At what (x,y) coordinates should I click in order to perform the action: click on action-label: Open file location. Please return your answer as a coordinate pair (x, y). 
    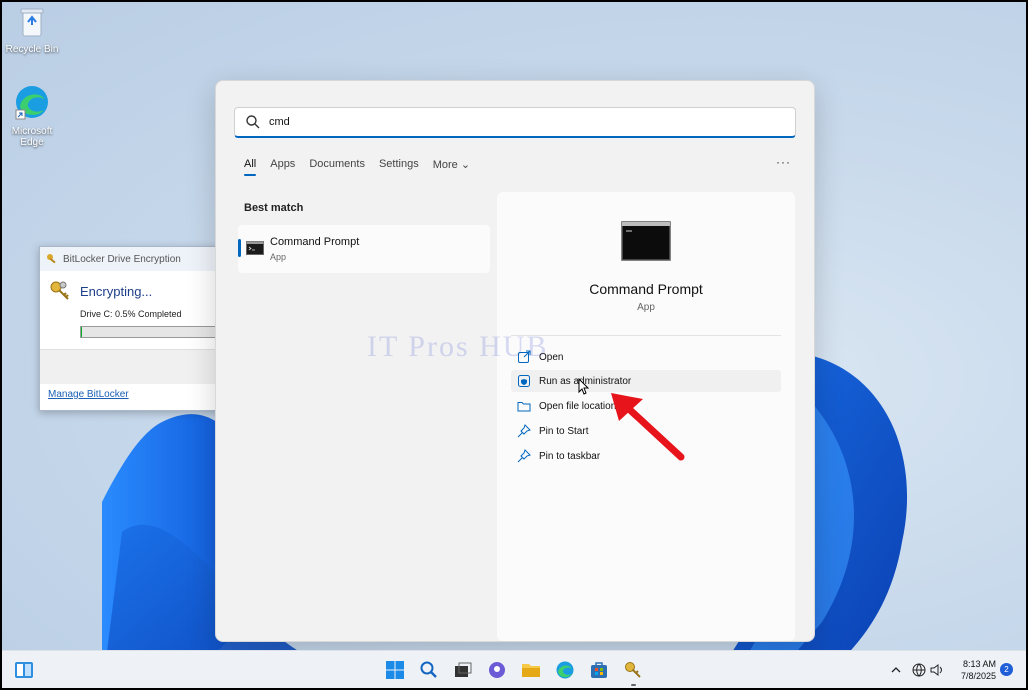
    Looking at the image, I should click on (578, 406).